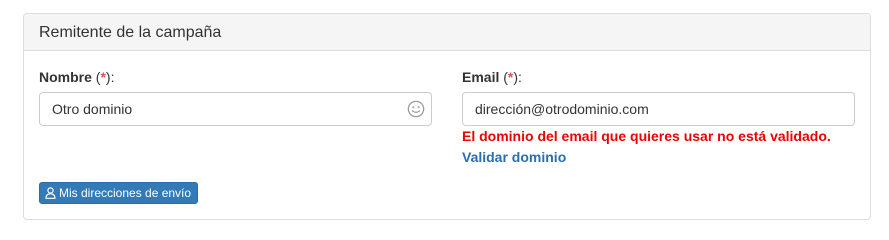 The image size is (889, 240). What do you see at coordinates (125, 193) in the screenshot?
I see `my-sender-addresses-label: Mis direcciones de envío` at bounding box center [125, 193].